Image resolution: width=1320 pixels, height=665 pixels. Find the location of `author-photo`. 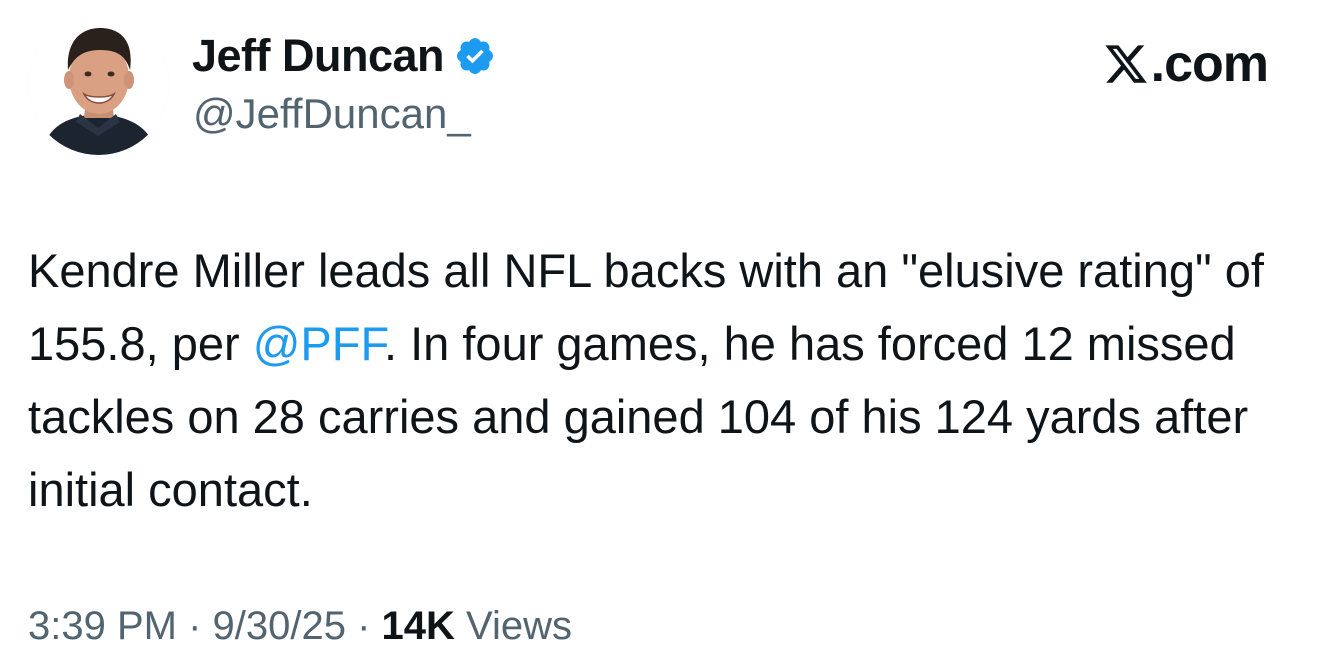

author-photo is located at coordinates (98, 84).